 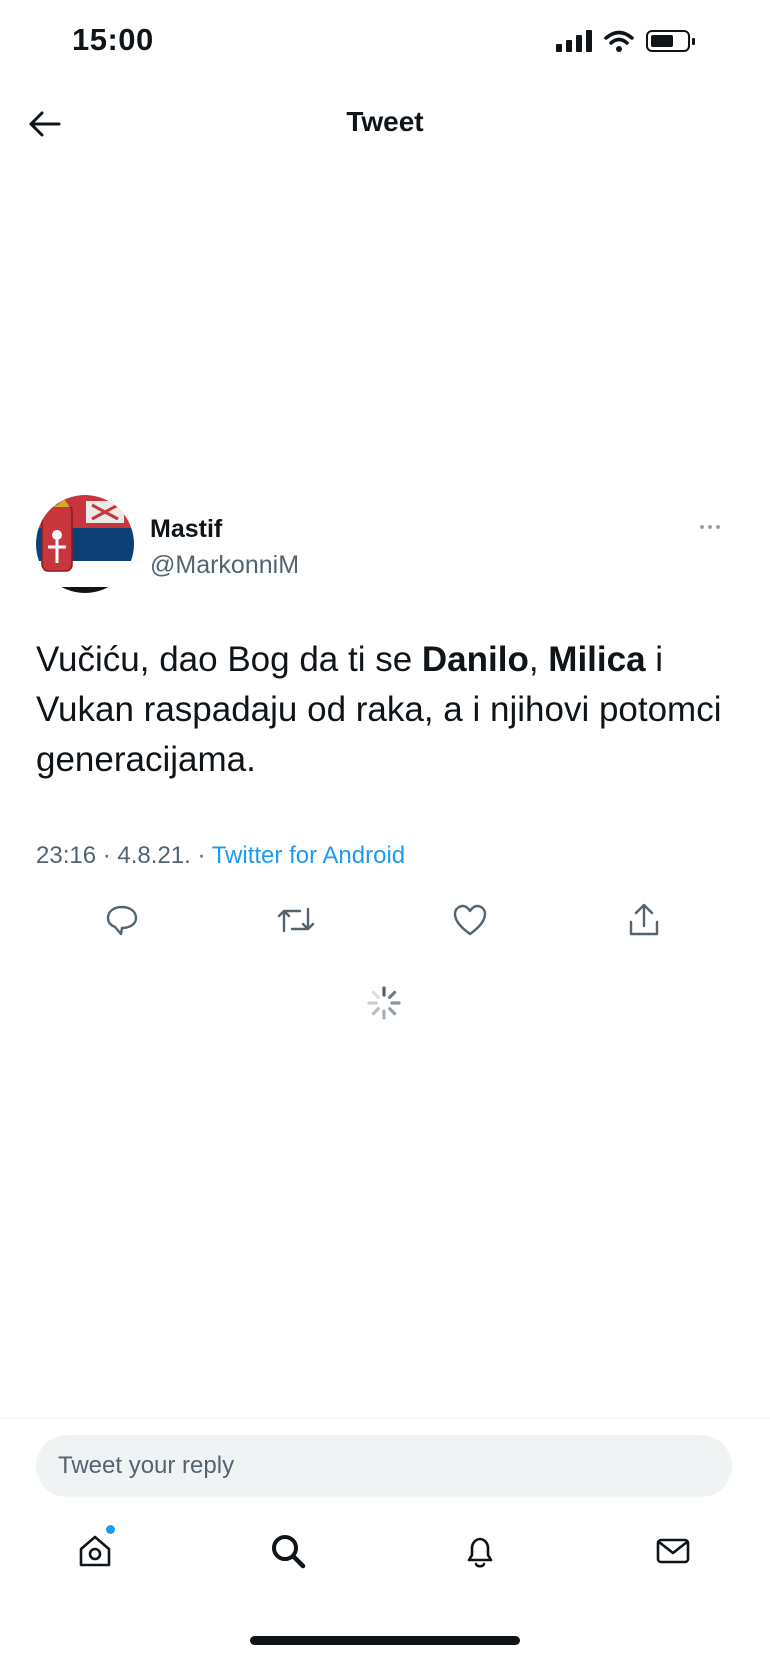 What do you see at coordinates (186, 529) in the screenshot?
I see `author-name: Mastif` at bounding box center [186, 529].